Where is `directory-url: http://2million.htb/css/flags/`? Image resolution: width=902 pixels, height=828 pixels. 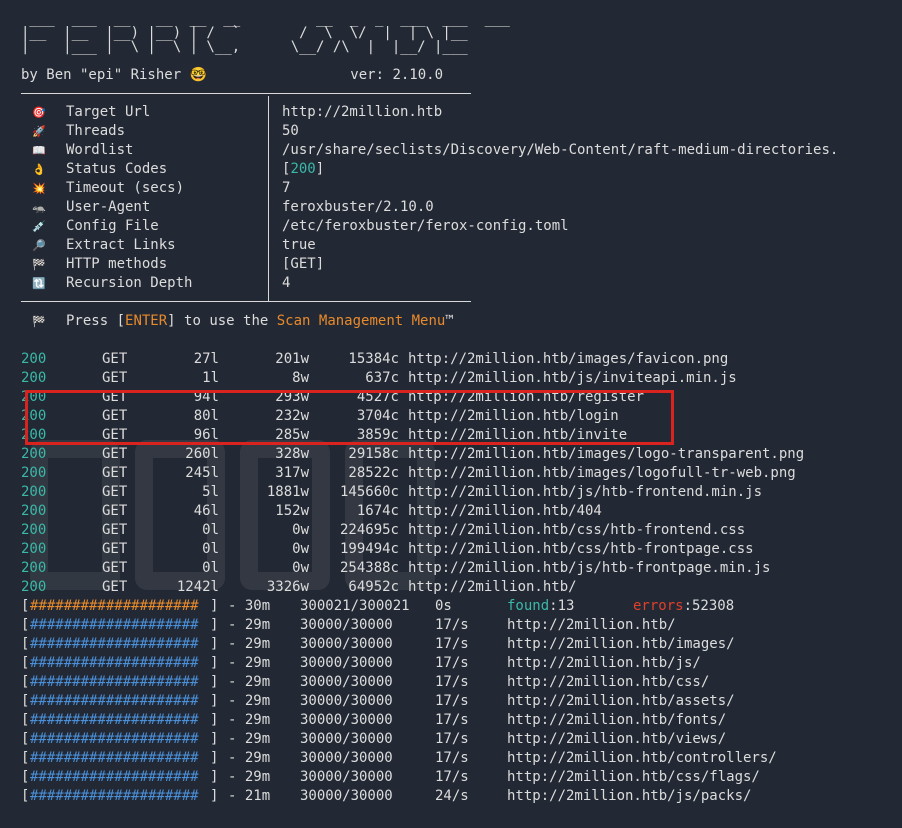 directory-url: http://2million.htb/css/flags/ is located at coordinates (633, 777).